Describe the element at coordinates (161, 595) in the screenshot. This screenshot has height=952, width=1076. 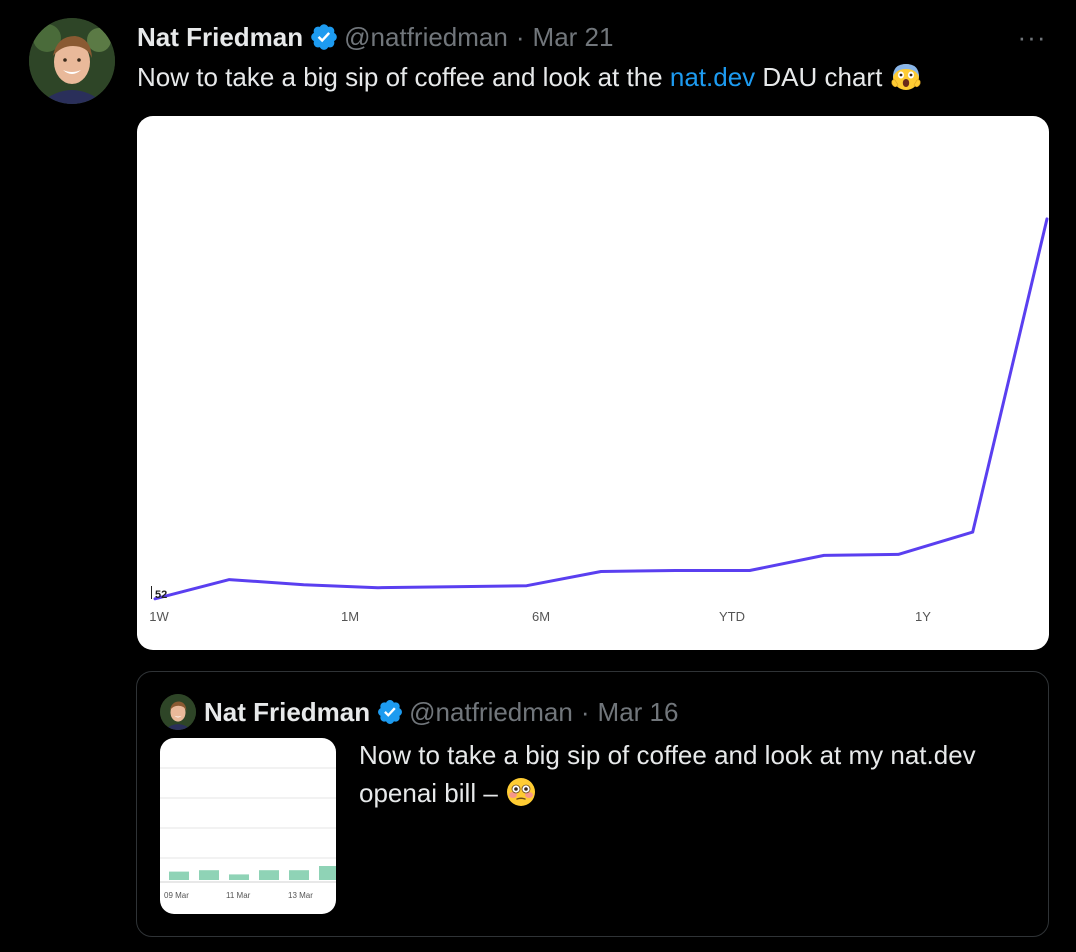
I see `start-value-label: 52` at that location.